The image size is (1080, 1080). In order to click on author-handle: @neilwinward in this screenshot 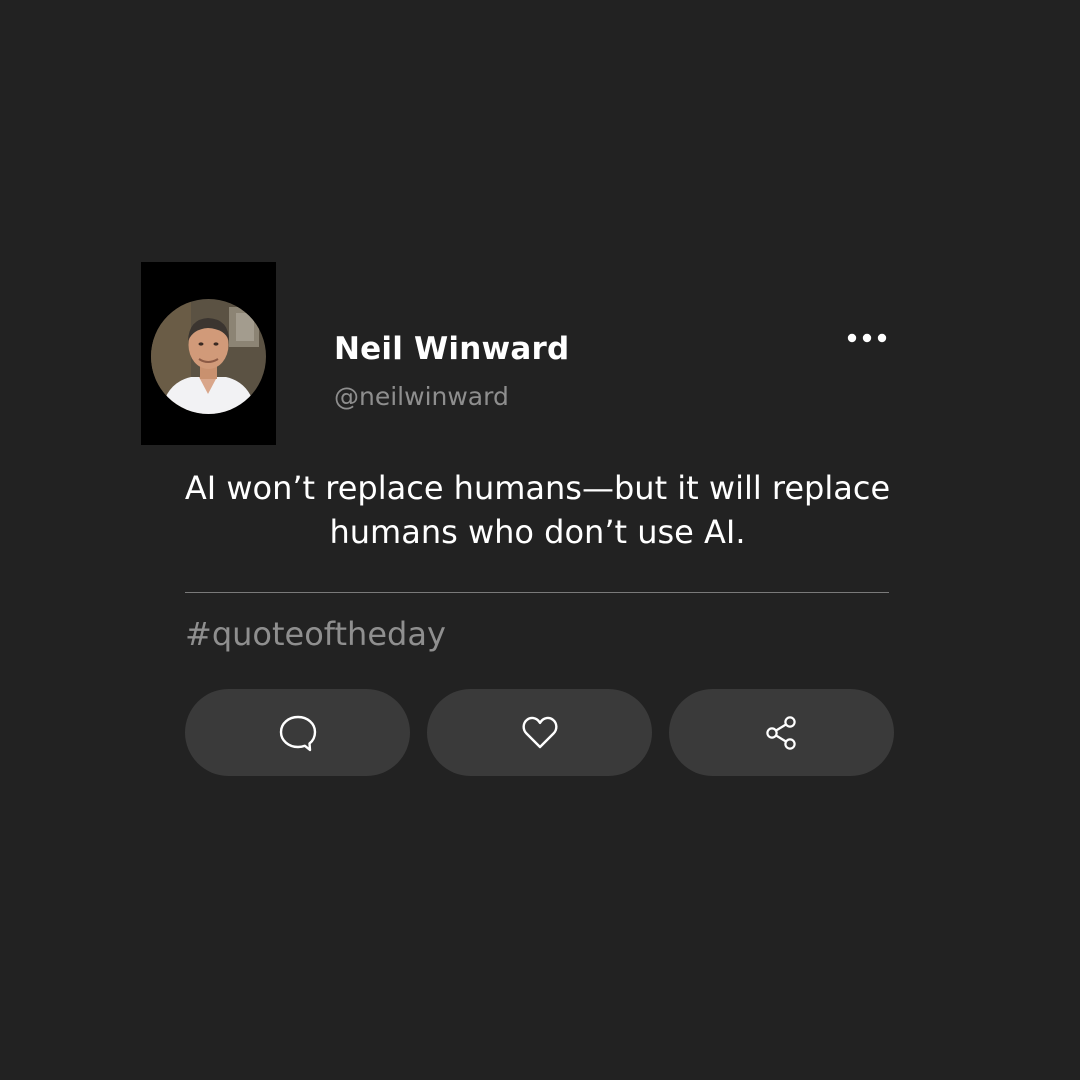, I will do `click(421, 396)`.